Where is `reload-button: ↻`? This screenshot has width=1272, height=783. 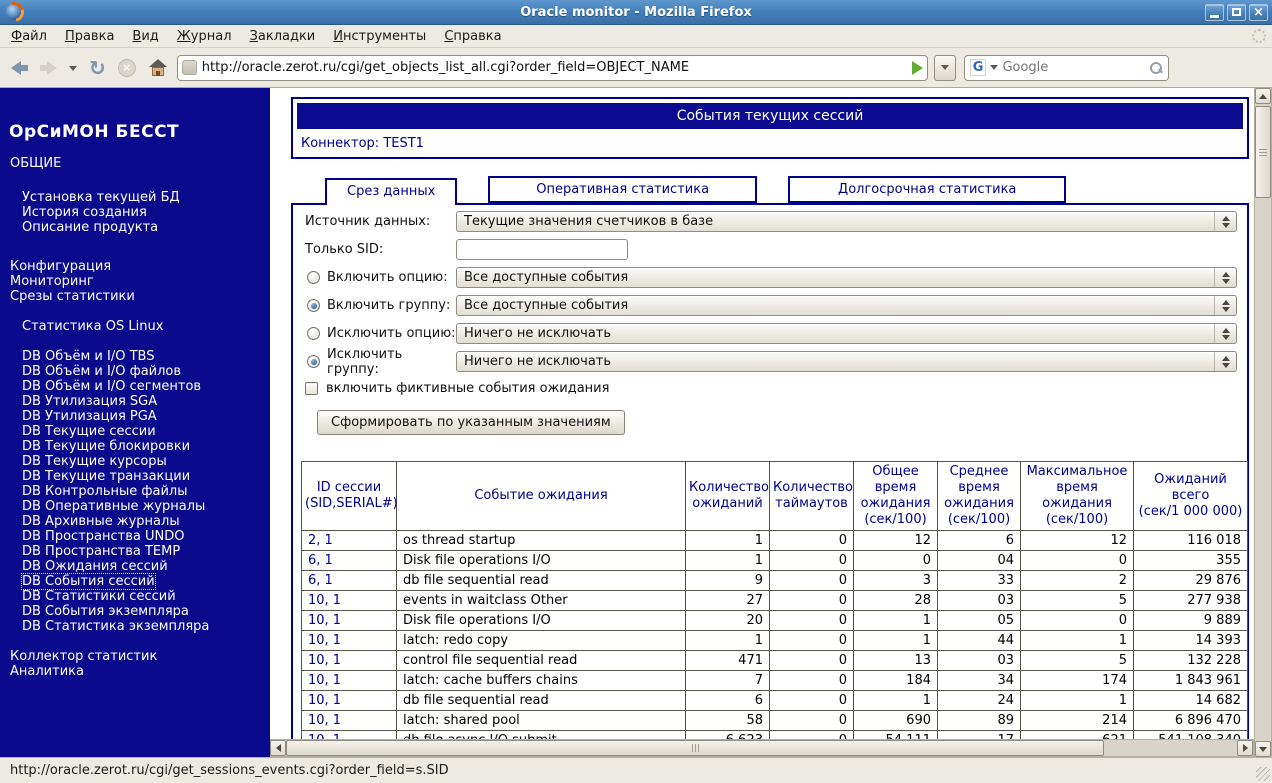 reload-button: ↻ is located at coordinates (97, 68).